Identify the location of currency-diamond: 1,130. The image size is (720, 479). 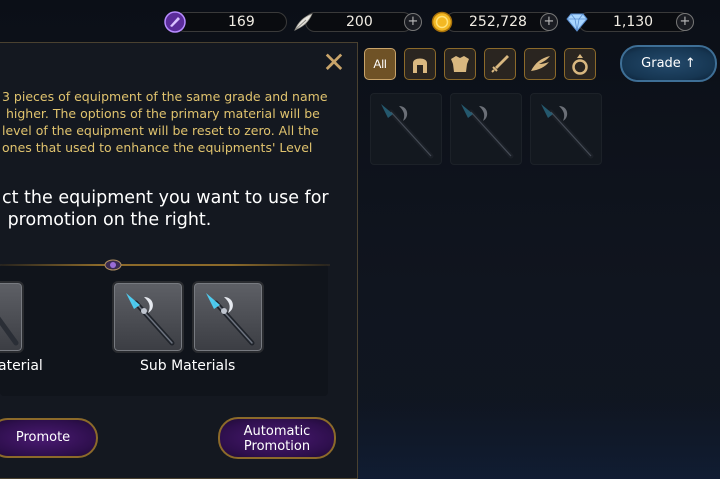
(634, 22).